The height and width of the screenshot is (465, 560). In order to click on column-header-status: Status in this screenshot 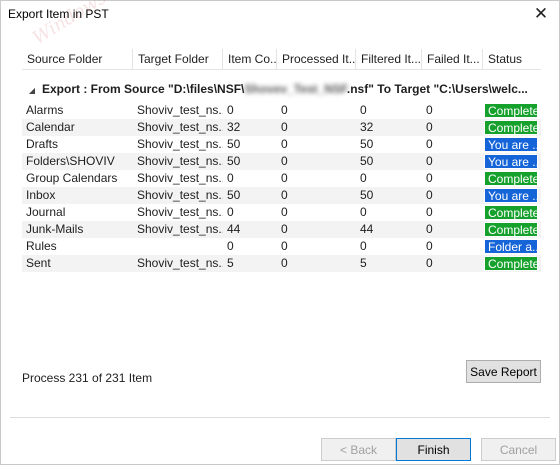, I will do `click(512, 59)`.